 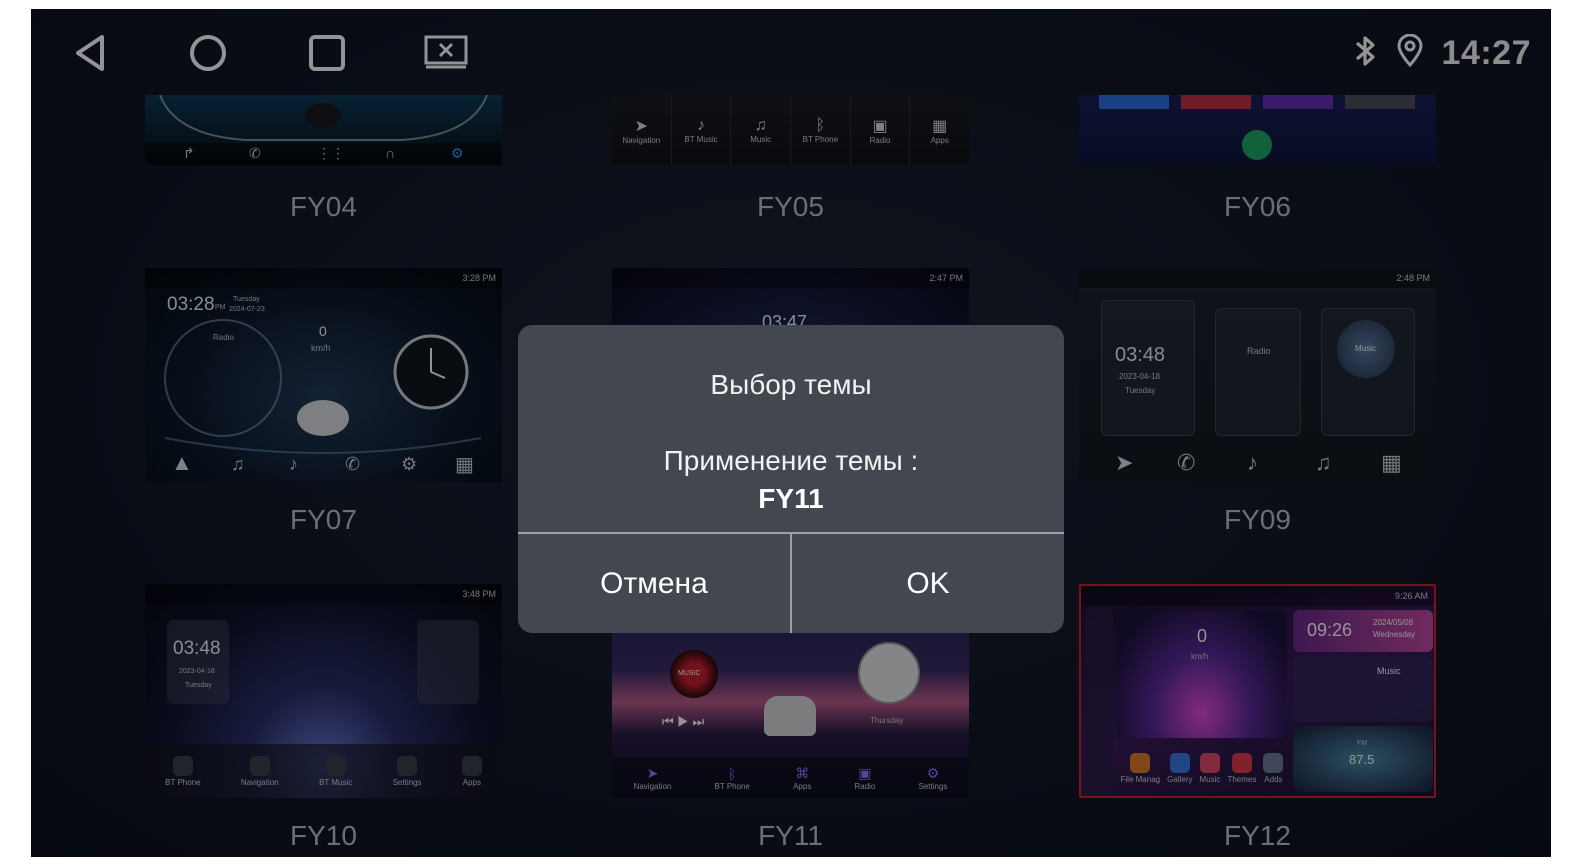 What do you see at coordinates (791, 384) in the screenshot?
I see `dialog-title: Выбор темы` at bounding box center [791, 384].